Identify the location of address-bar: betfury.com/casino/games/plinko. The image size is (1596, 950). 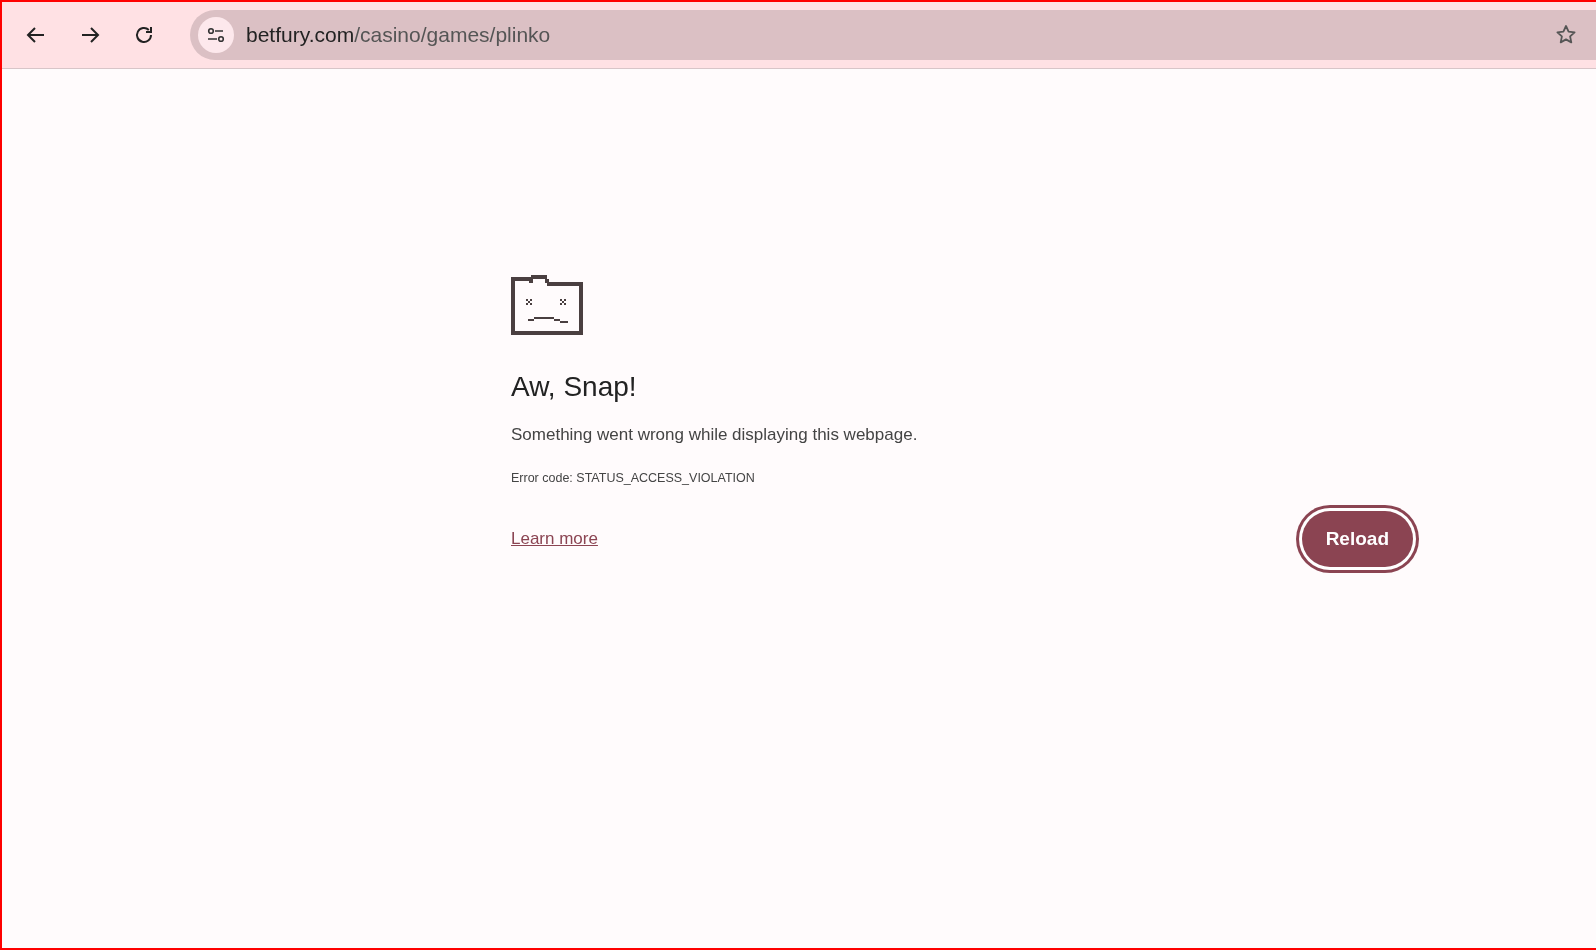
(893, 35).